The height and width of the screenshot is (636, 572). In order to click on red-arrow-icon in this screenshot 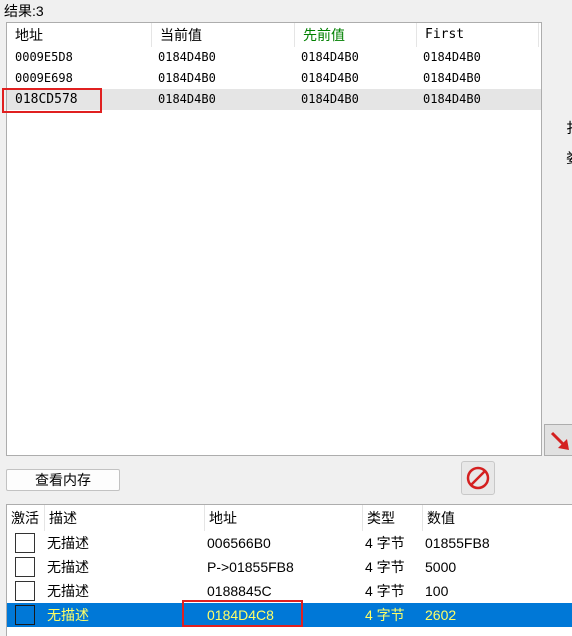, I will do `click(559, 440)`.